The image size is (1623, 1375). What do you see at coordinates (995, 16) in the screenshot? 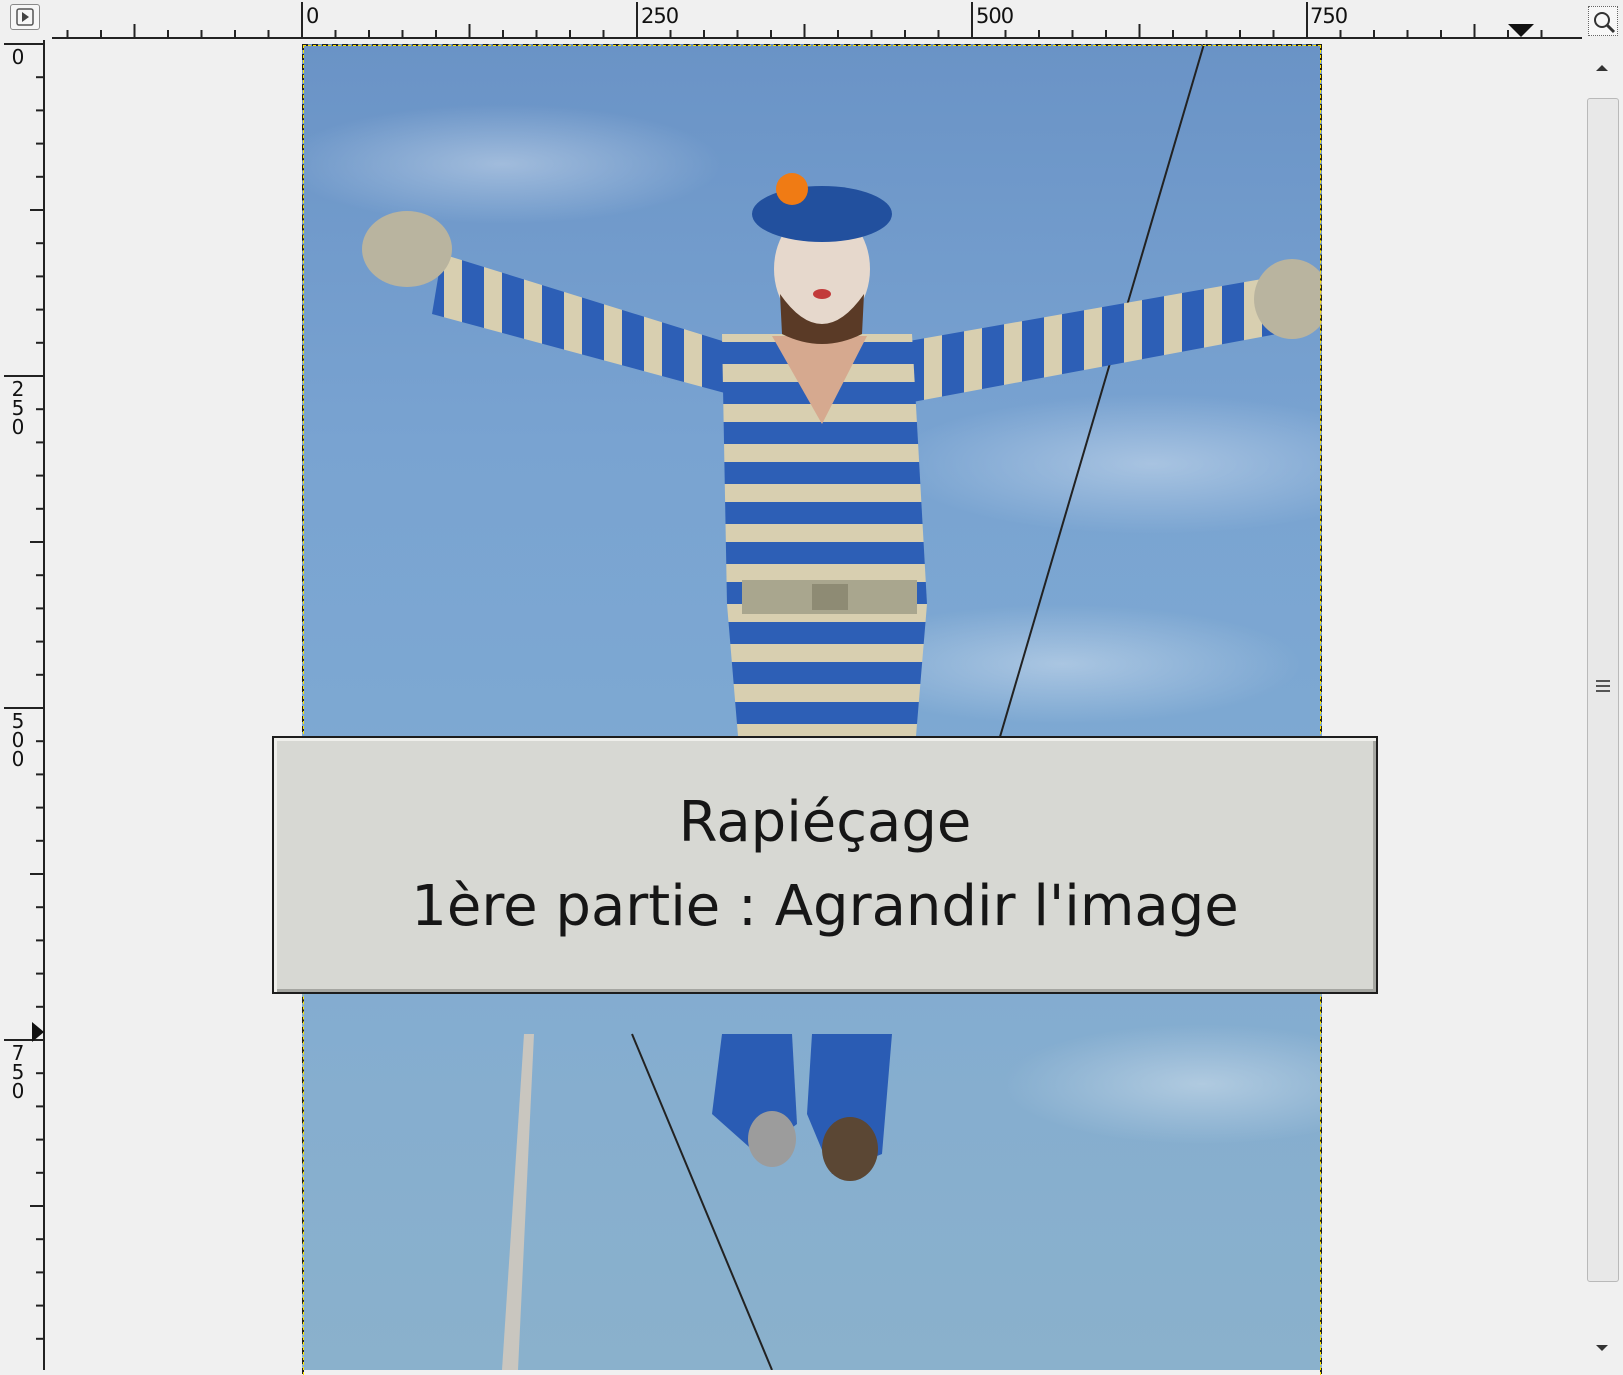
I see `ruler-h-label-500: 500` at bounding box center [995, 16].